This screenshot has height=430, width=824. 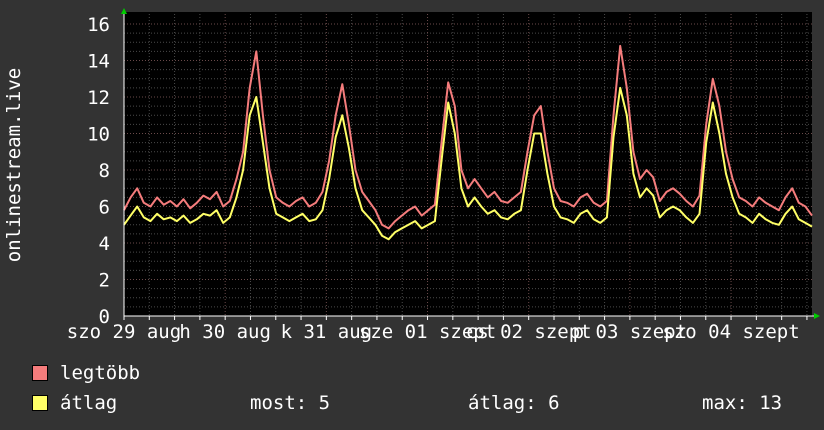 What do you see at coordinates (514, 403) in the screenshot?
I see `stat-avg: átlag: 6` at bounding box center [514, 403].